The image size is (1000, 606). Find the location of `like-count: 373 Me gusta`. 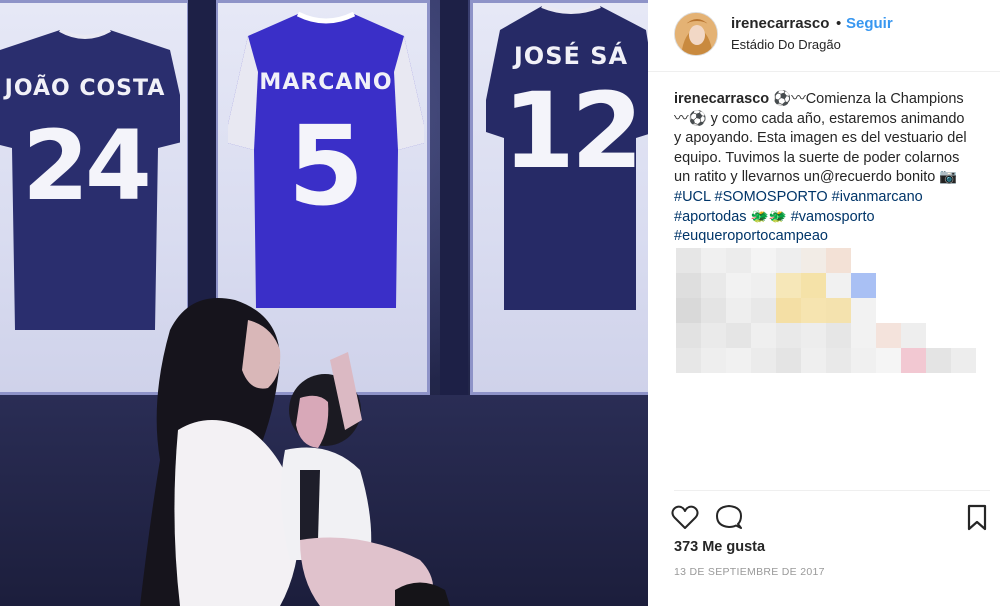

like-count: 373 Me gusta is located at coordinates (719, 547).